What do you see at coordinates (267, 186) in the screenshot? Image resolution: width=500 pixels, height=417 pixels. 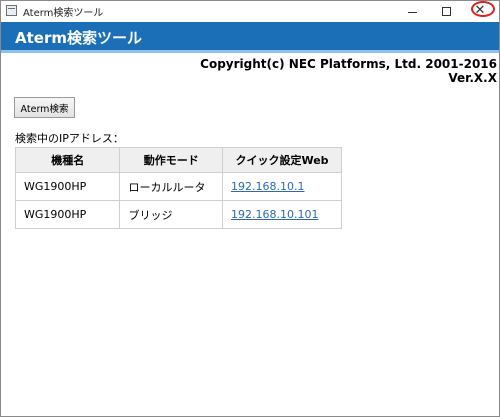 I see `quick-setup-link: 192.168.10.1` at bounding box center [267, 186].